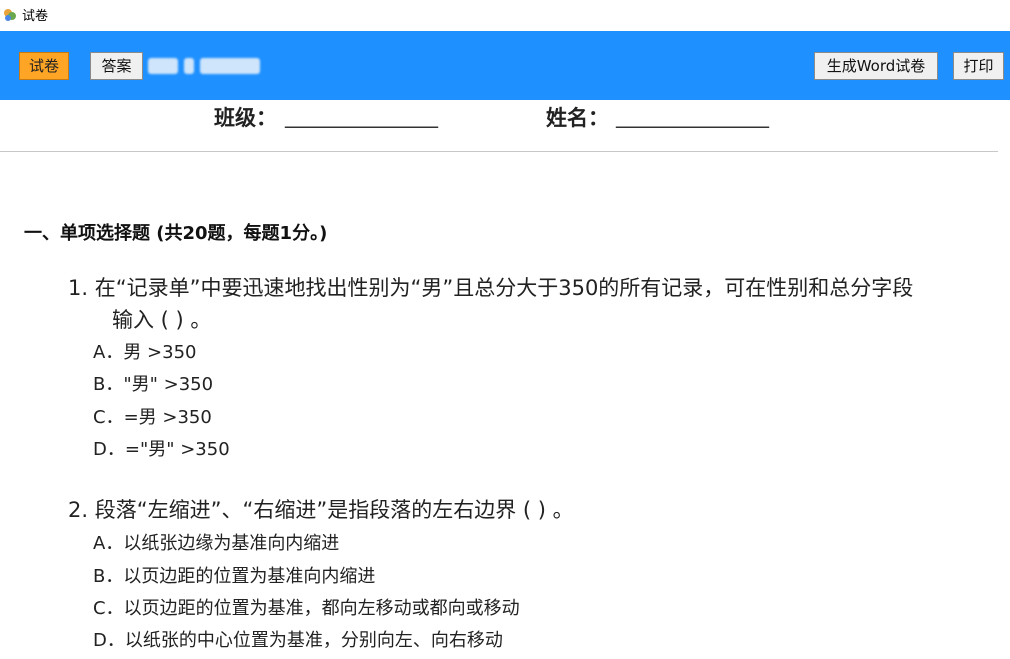 This screenshot has width=1010, height=659. What do you see at coordinates (161, 449) in the screenshot?
I see `question-1-option-d: D．="男" >350` at bounding box center [161, 449].